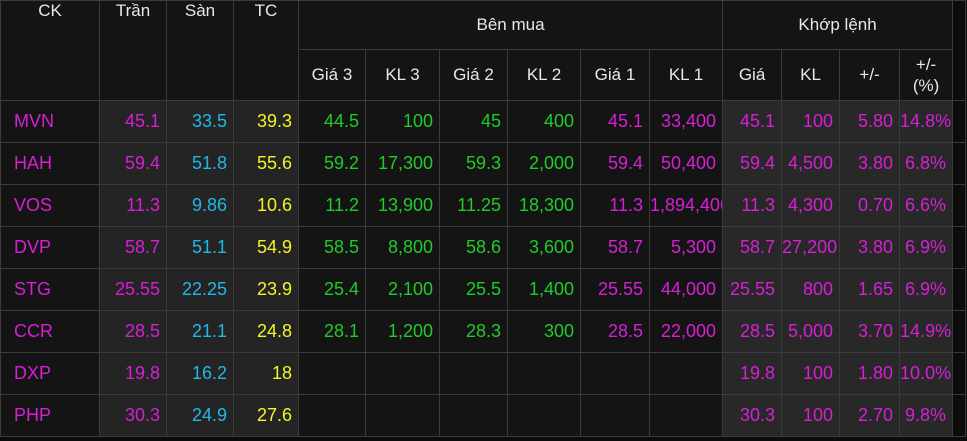 The image size is (967, 441). I want to click on match-price-cell: 58.7, so click(752, 247).